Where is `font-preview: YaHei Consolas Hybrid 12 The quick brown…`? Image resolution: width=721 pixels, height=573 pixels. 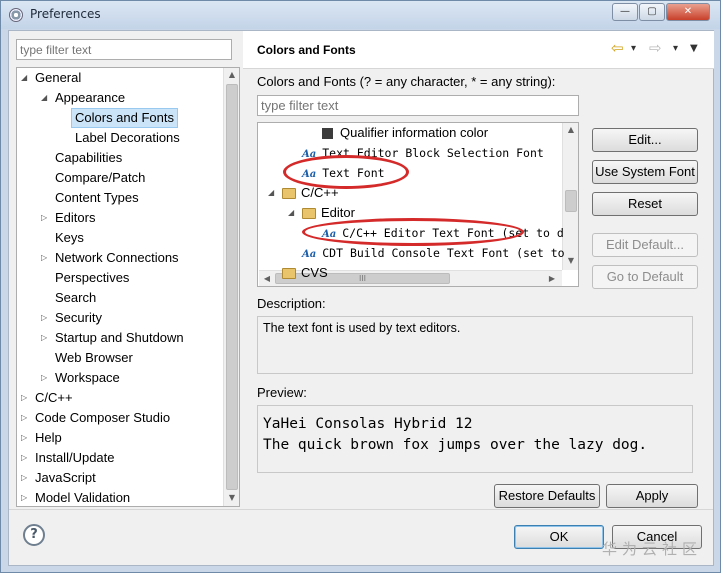 font-preview: YaHei Consolas Hybrid 12 The quick brown… is located at coordinates (475, 439).